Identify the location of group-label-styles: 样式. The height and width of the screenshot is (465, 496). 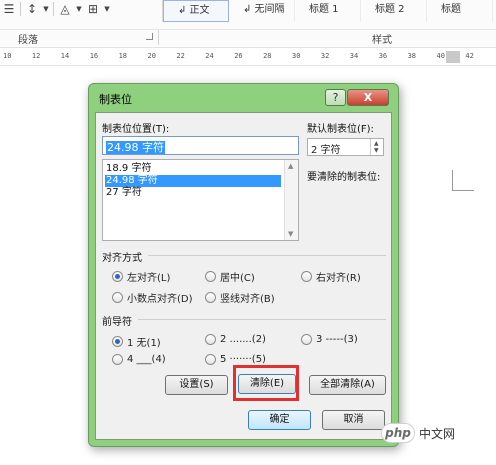
(382, 40).